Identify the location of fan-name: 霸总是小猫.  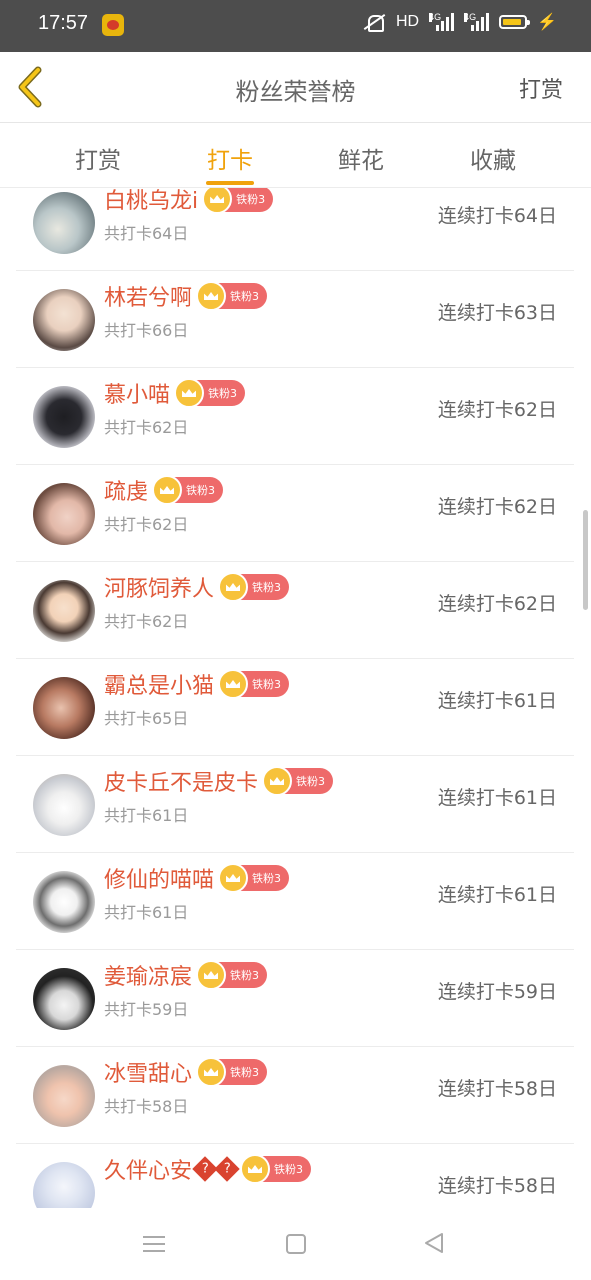
(159, 684).